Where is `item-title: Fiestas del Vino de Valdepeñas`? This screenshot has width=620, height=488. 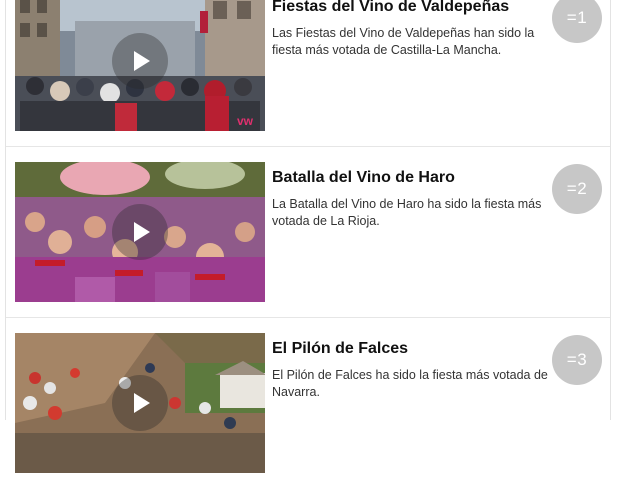
item-title: Fiestas del Vino de Valdepeñas is located at coordinates (390, 8).